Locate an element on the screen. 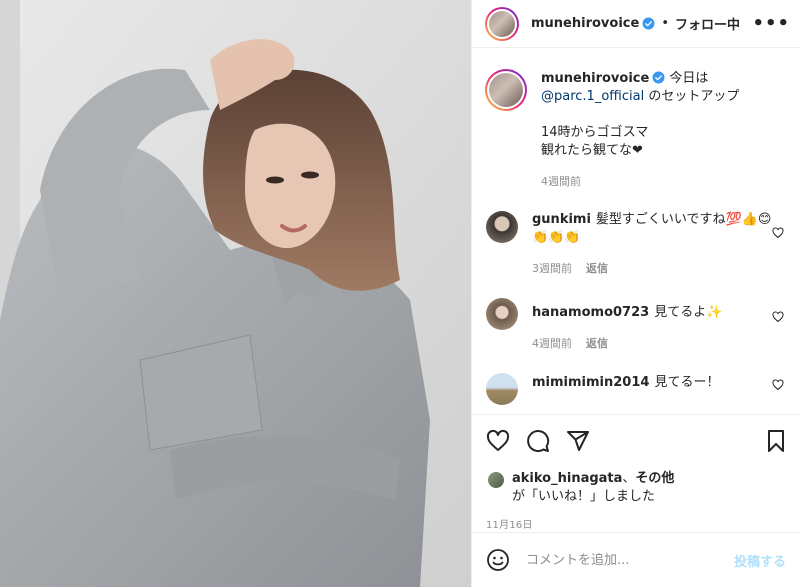 The image size is (800, 587). likes-others-link: その他 is located at coordinates (654, 478).